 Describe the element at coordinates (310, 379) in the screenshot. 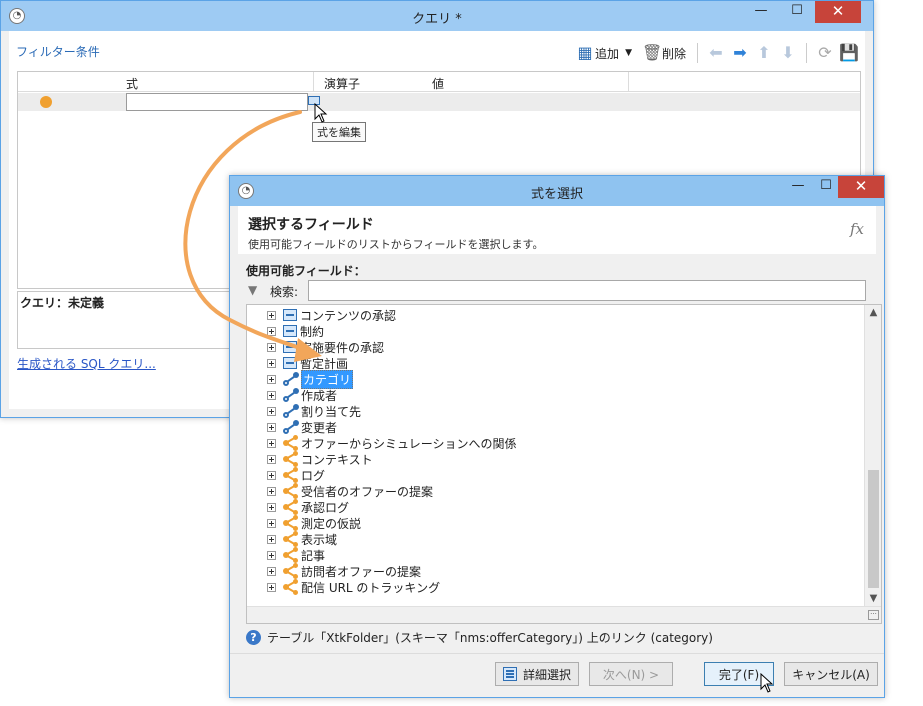

I see `tree-item: カテゴリ` at that location.